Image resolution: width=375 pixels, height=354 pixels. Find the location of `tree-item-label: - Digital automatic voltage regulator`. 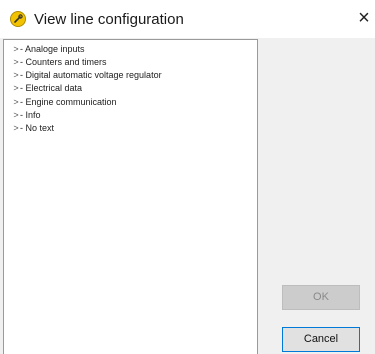

tree-item-label: - Digital automatic voltage regulator is located at coordinates (91, 75).